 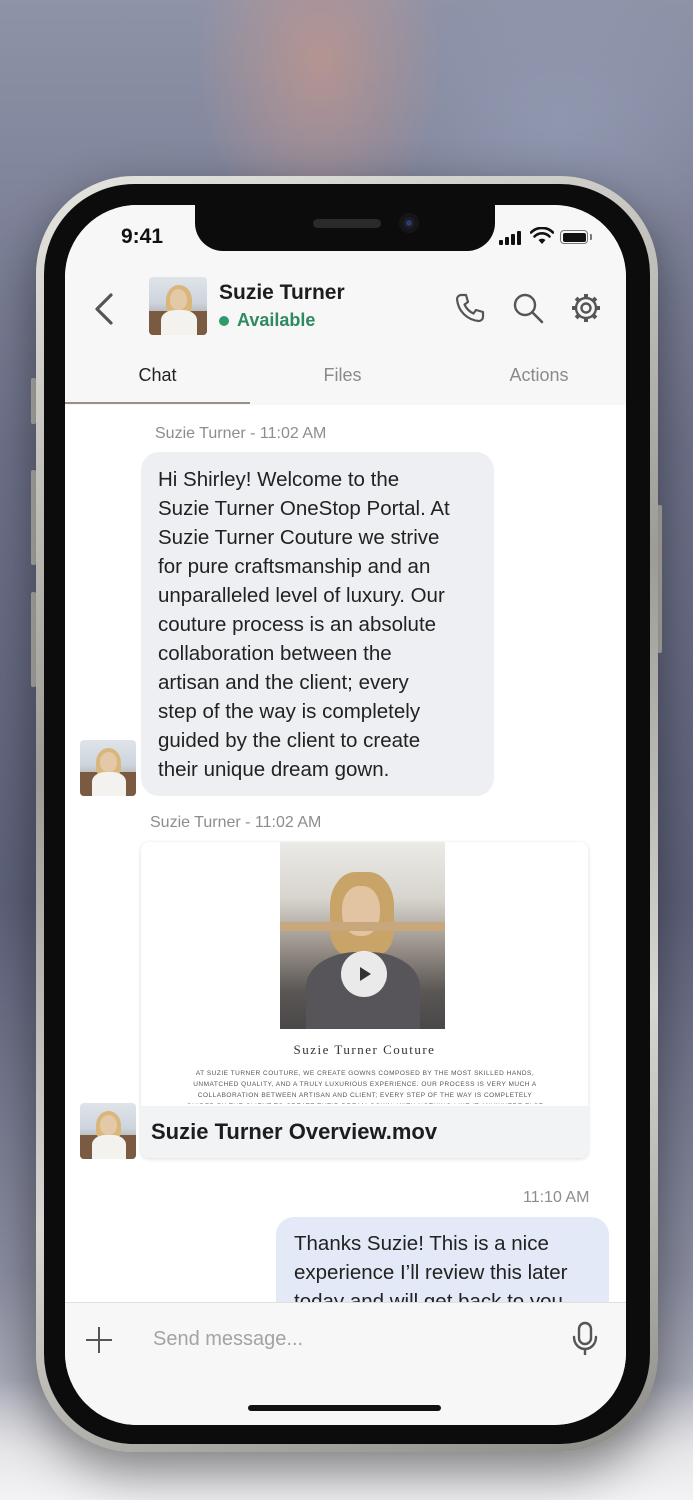 I want to click on presence-dot, so click(x=224, y=321).